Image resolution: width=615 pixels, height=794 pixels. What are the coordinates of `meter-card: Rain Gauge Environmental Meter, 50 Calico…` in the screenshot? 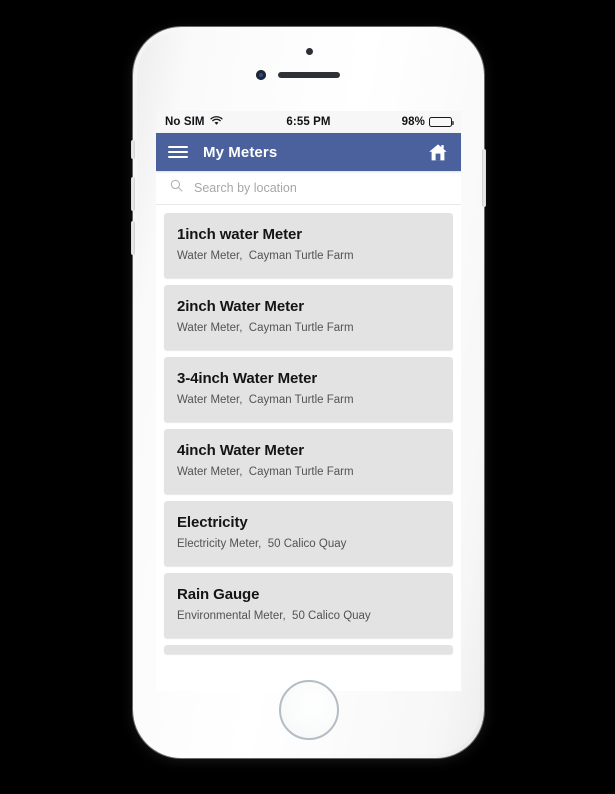 It's located at (308, 606).